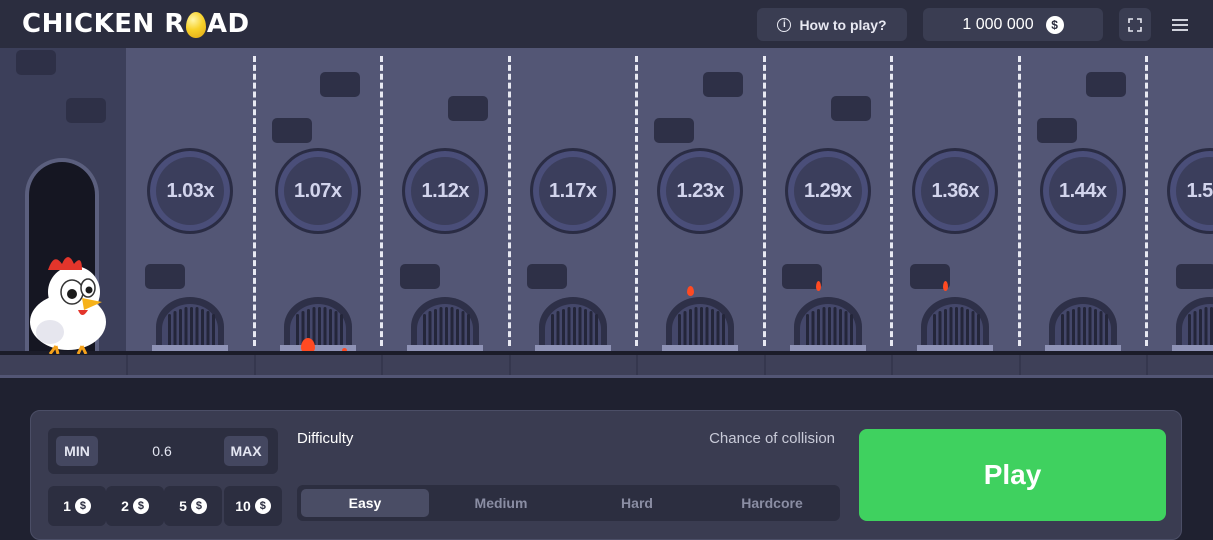 The width and height of the screenshot is (1213, 540). I want to click on multiplier-coin: 1.07x, so click(317, 191).